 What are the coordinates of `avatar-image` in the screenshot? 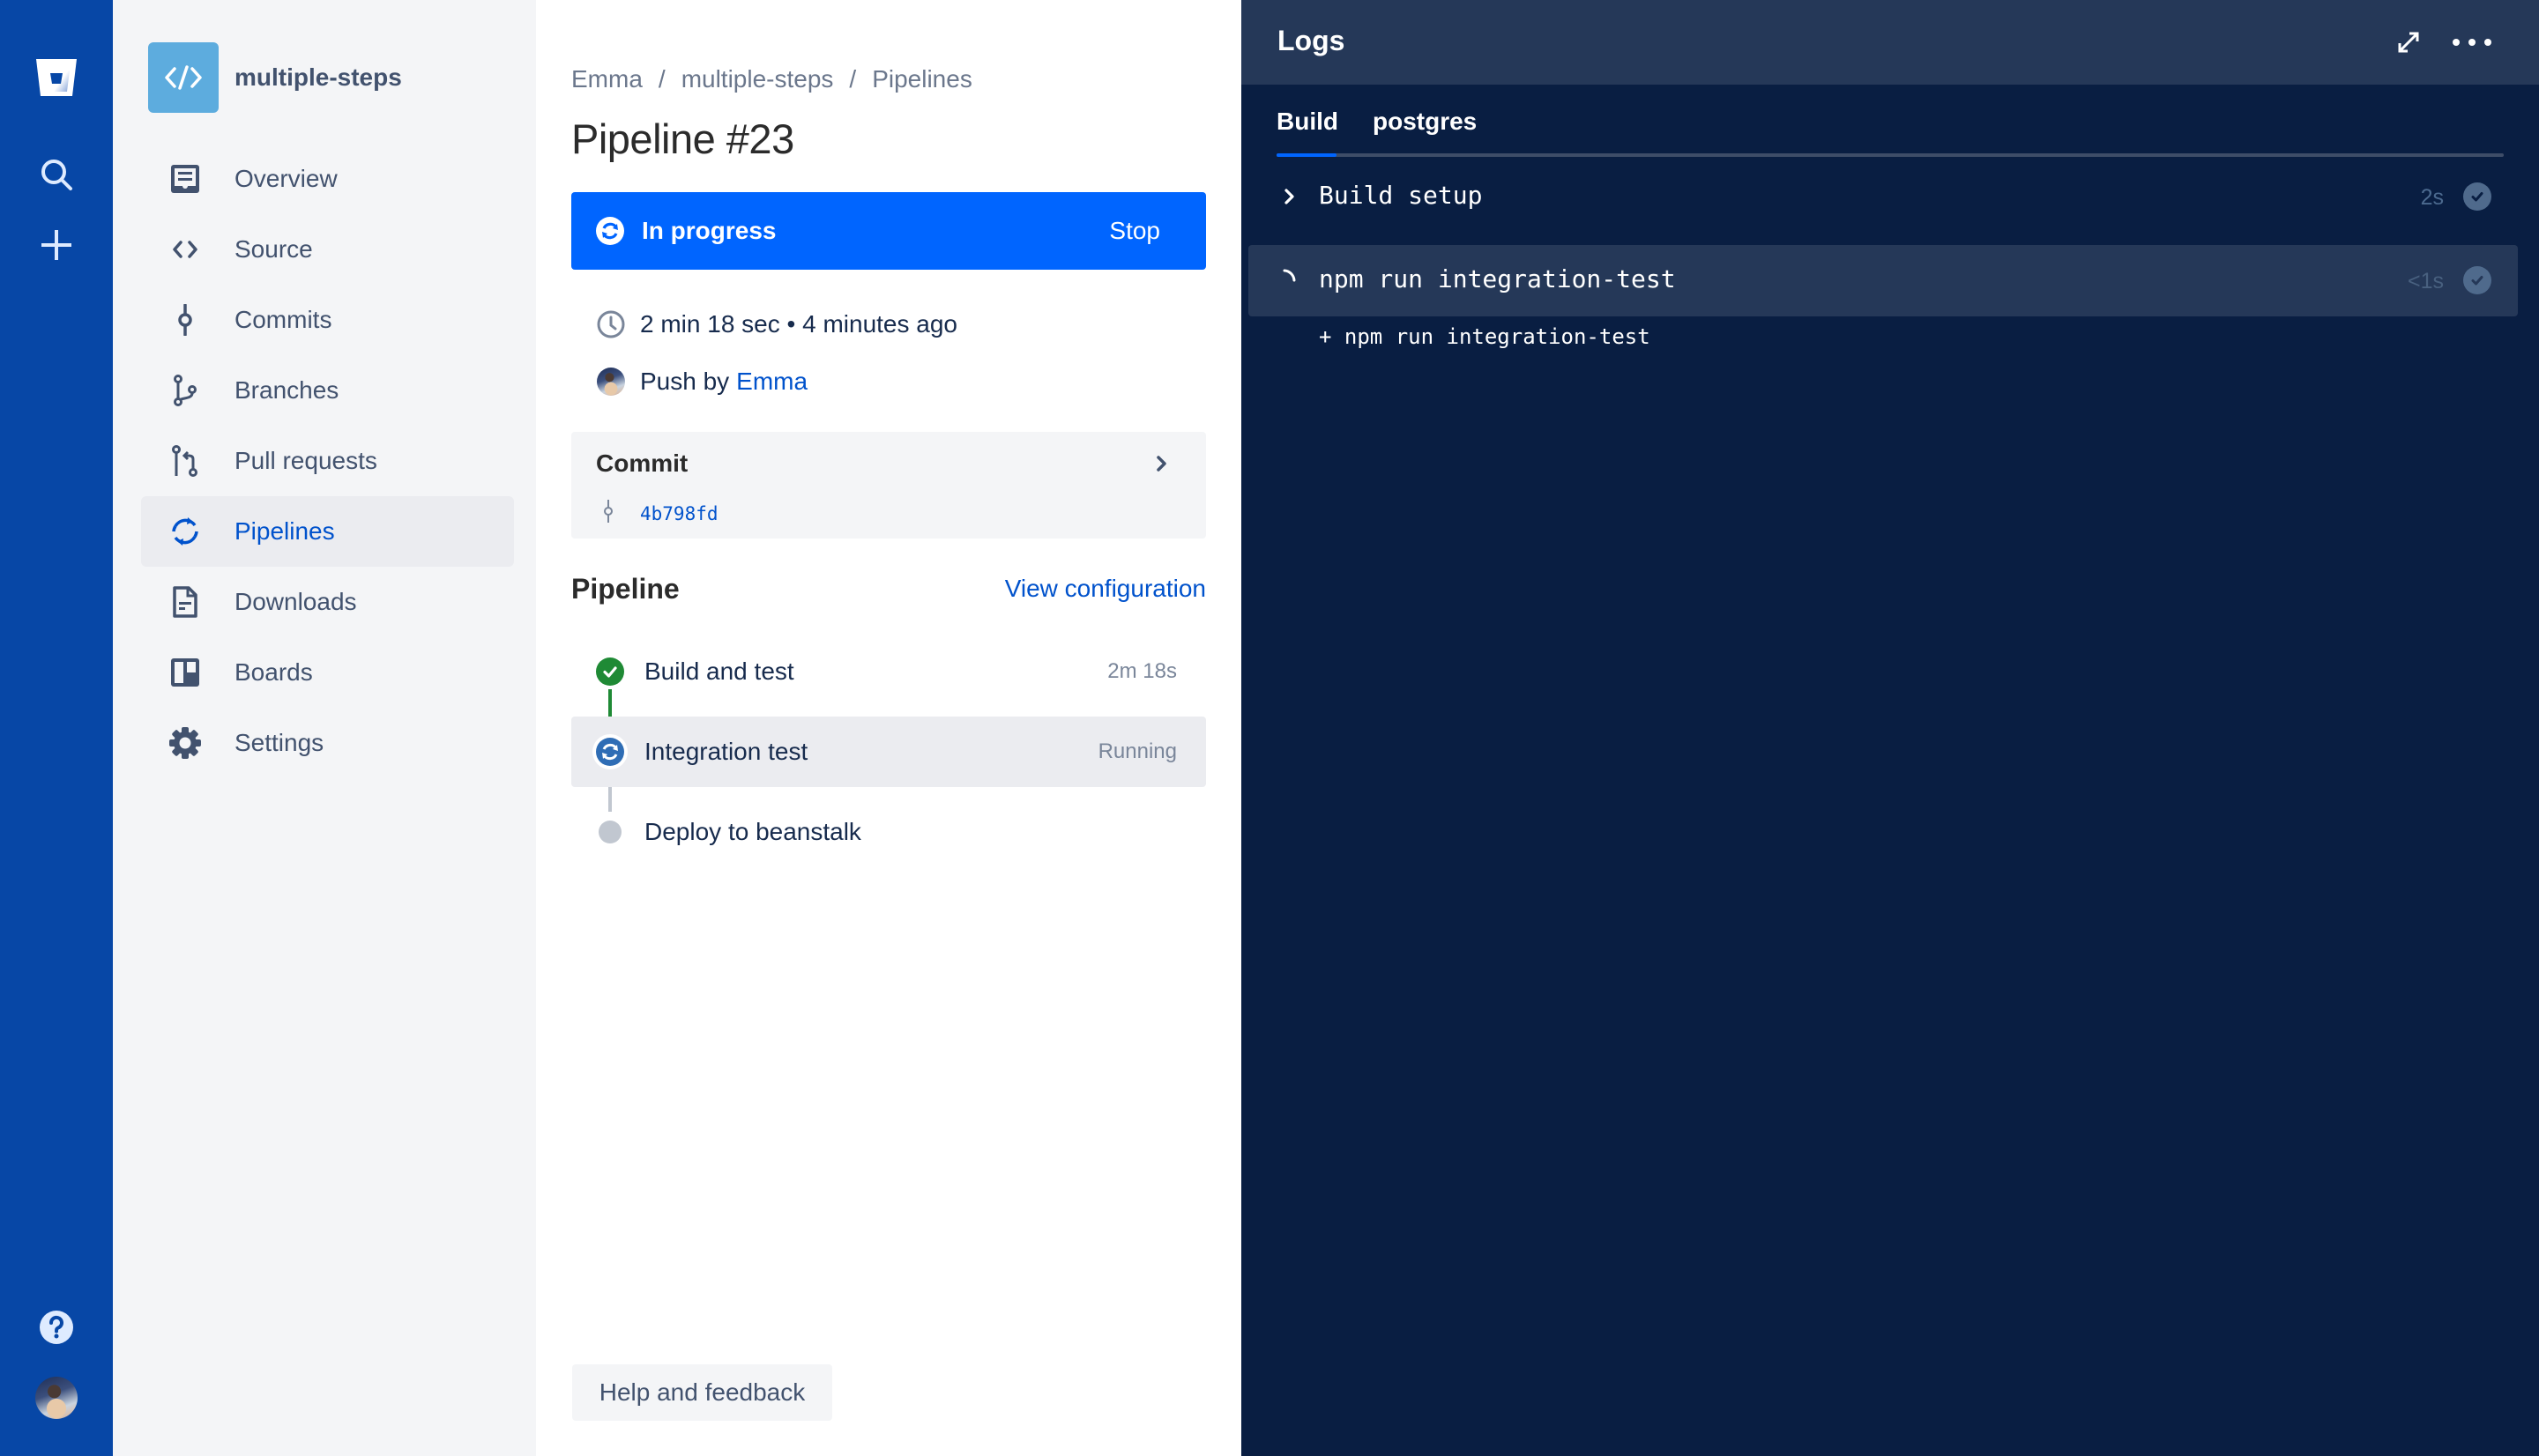 It's located at (56, 1398).